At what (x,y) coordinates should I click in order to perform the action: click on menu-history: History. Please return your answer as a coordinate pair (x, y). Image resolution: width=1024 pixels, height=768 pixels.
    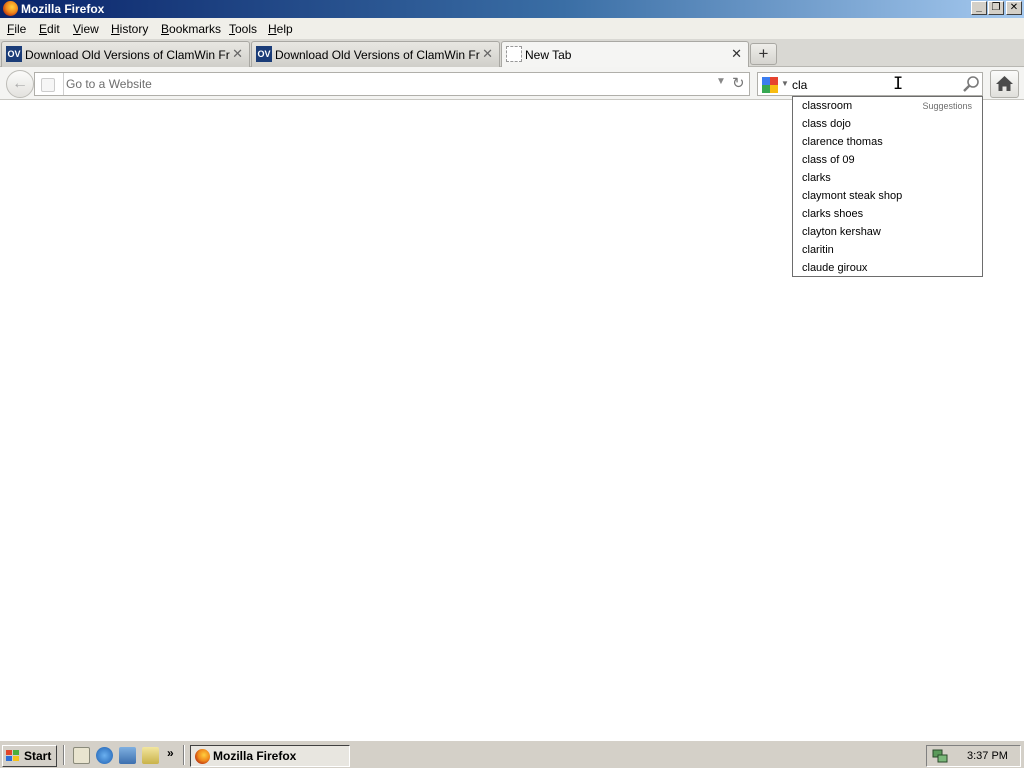
    Looking at the image, I should click on (129, 29).